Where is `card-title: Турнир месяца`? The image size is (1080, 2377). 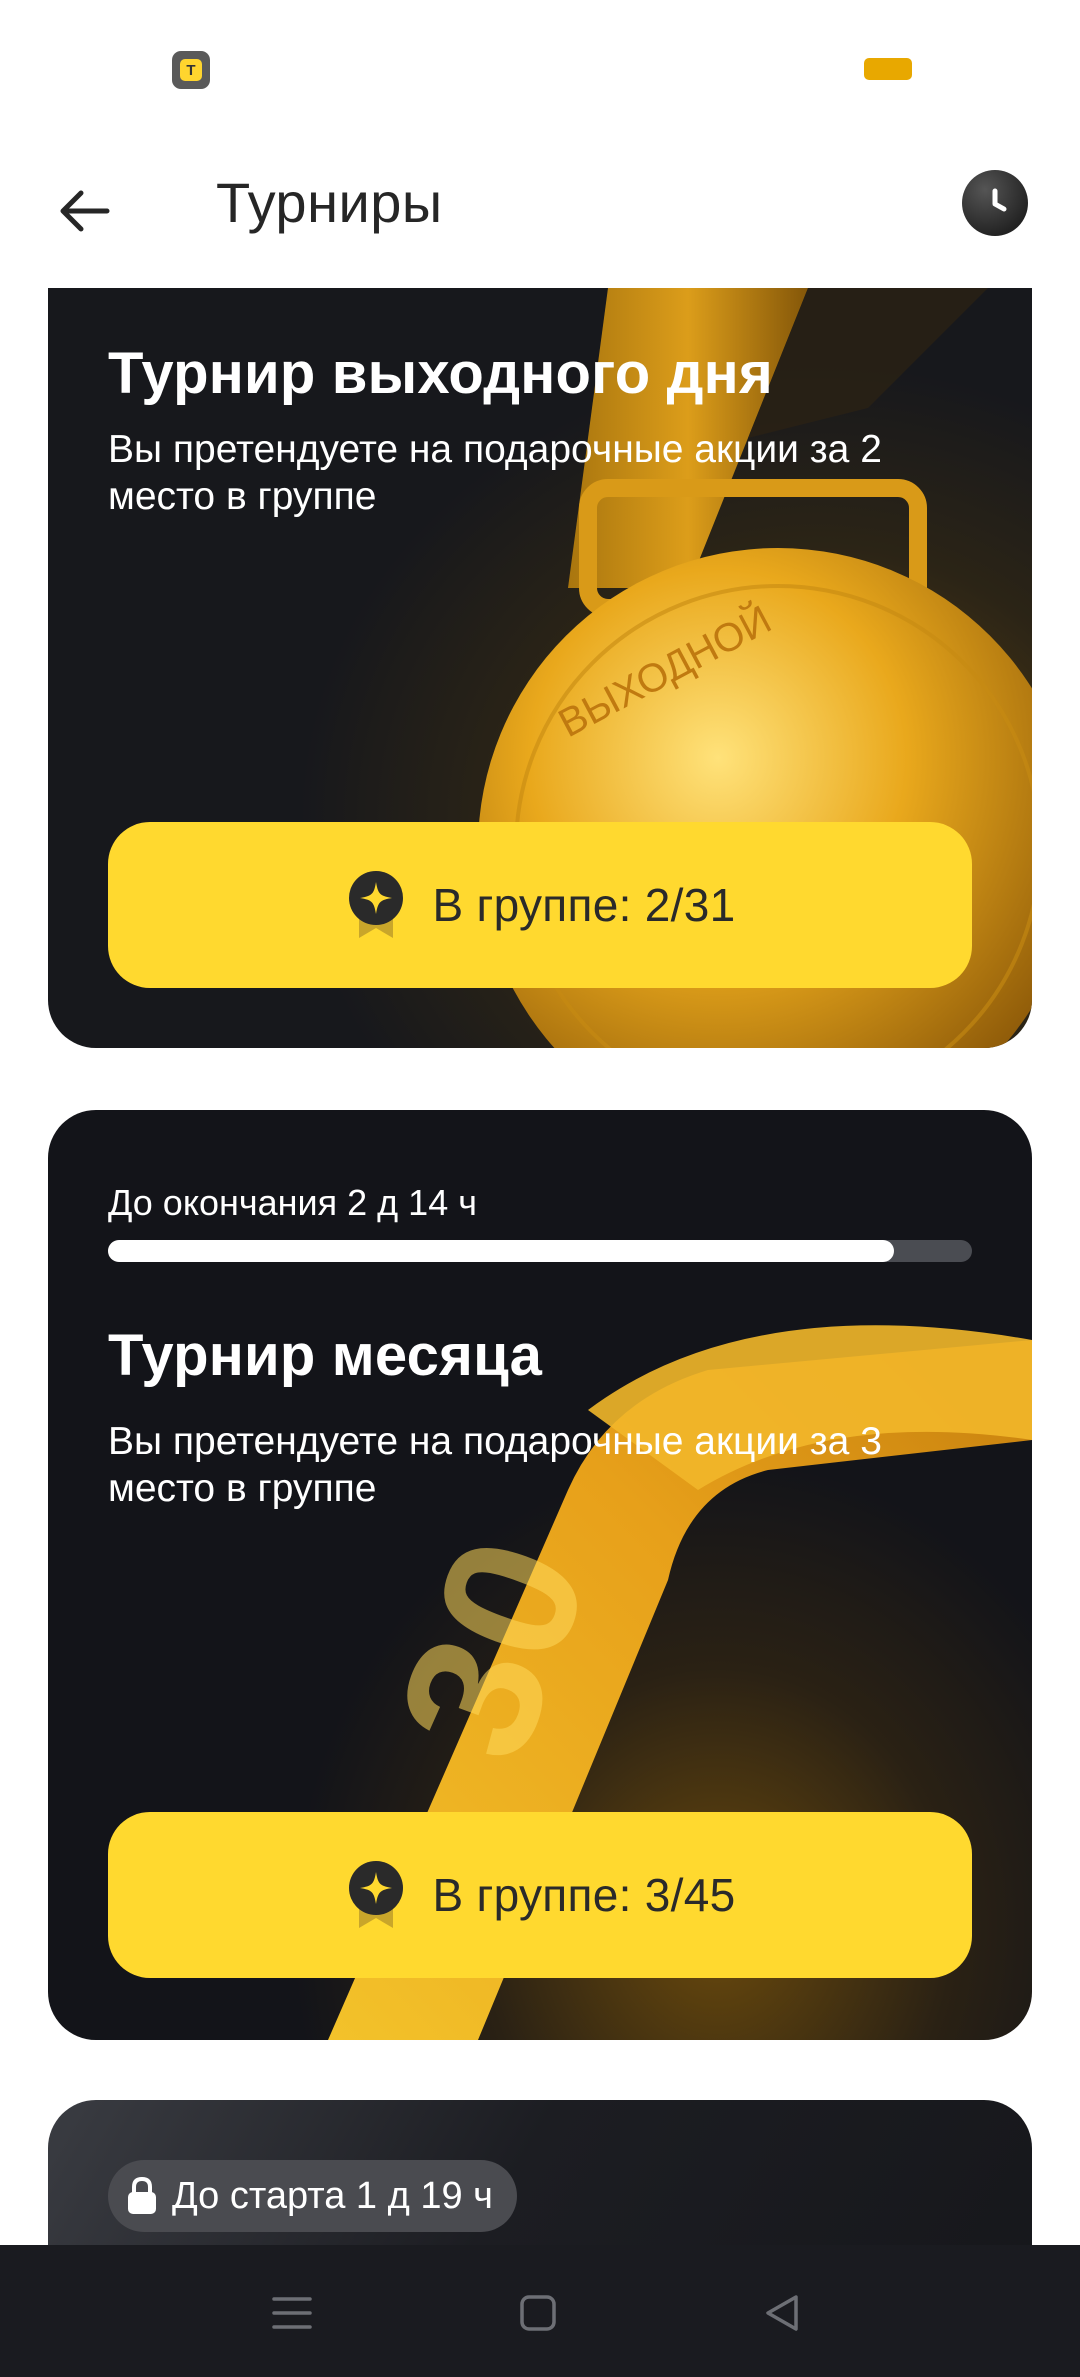
card-title: Турнир месяца is located at coordinates (325, 1355).